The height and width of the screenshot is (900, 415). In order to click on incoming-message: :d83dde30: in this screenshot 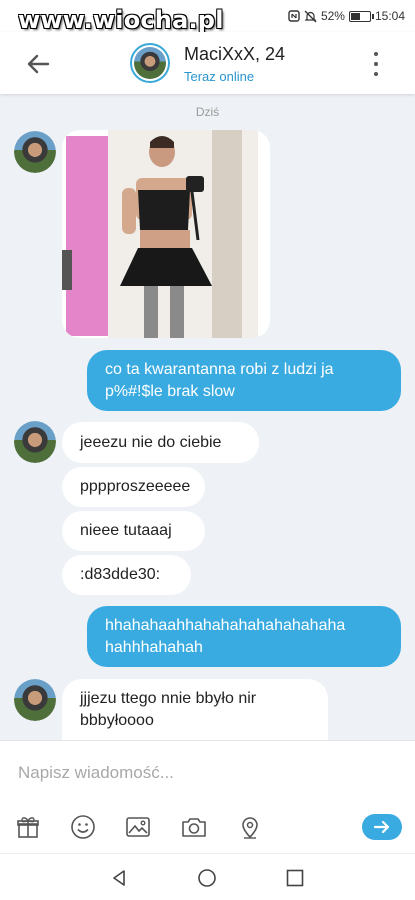, I will do `click(126, 575)`.